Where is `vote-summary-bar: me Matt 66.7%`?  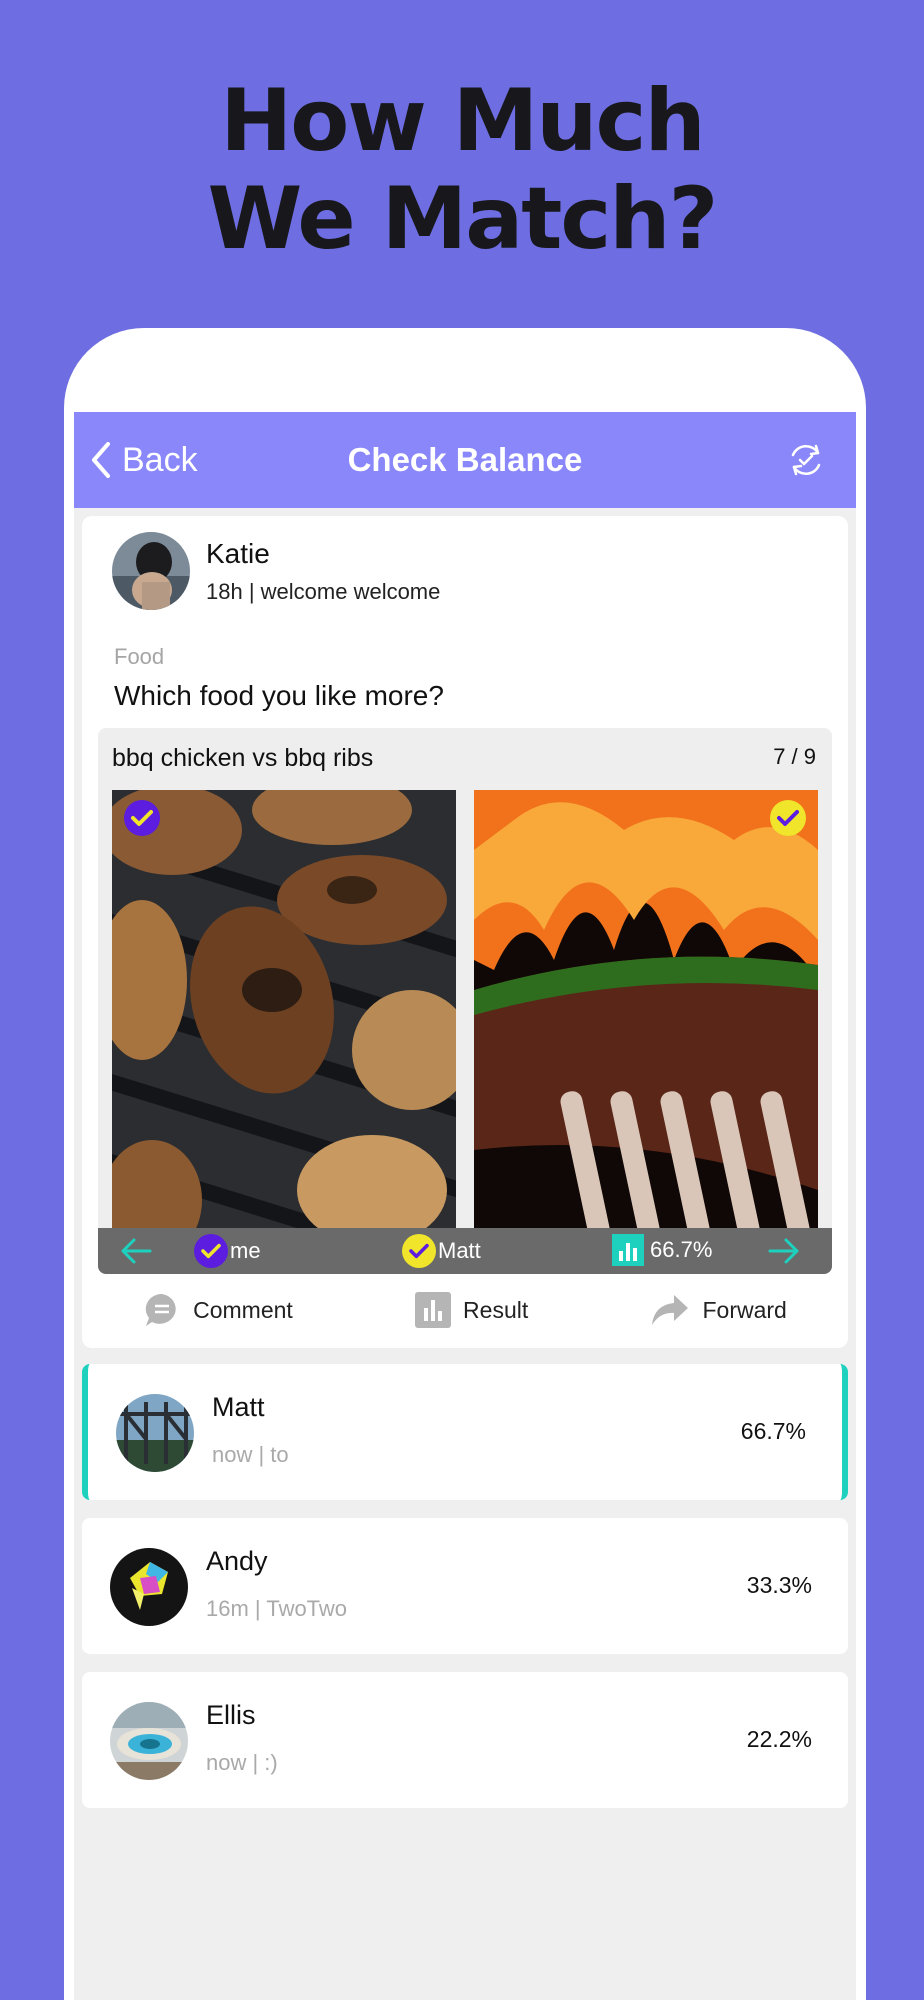 vote-summary-bar: me Matt 66.7% is located at coordinates (465, 1251).